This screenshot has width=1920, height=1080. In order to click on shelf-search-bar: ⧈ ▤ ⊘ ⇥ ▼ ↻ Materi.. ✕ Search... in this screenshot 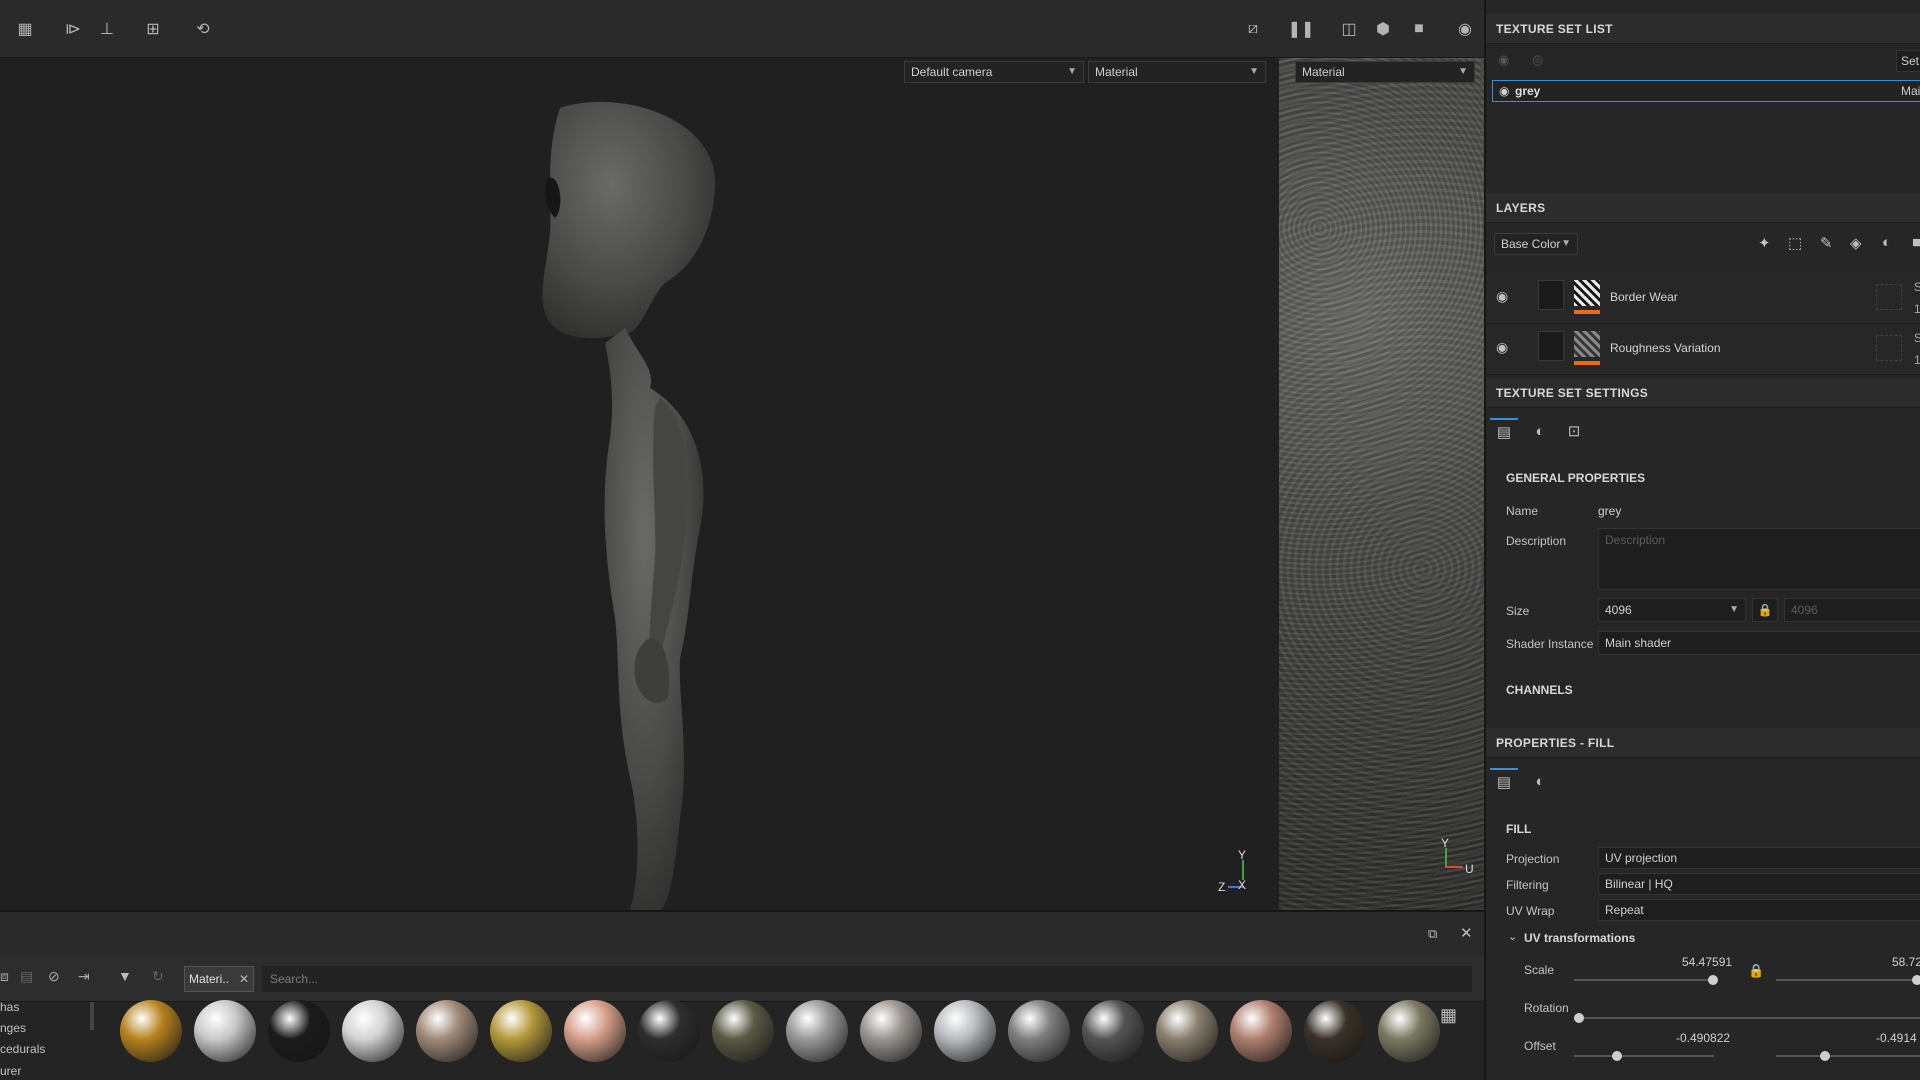, I will do `click(742, 979)`.